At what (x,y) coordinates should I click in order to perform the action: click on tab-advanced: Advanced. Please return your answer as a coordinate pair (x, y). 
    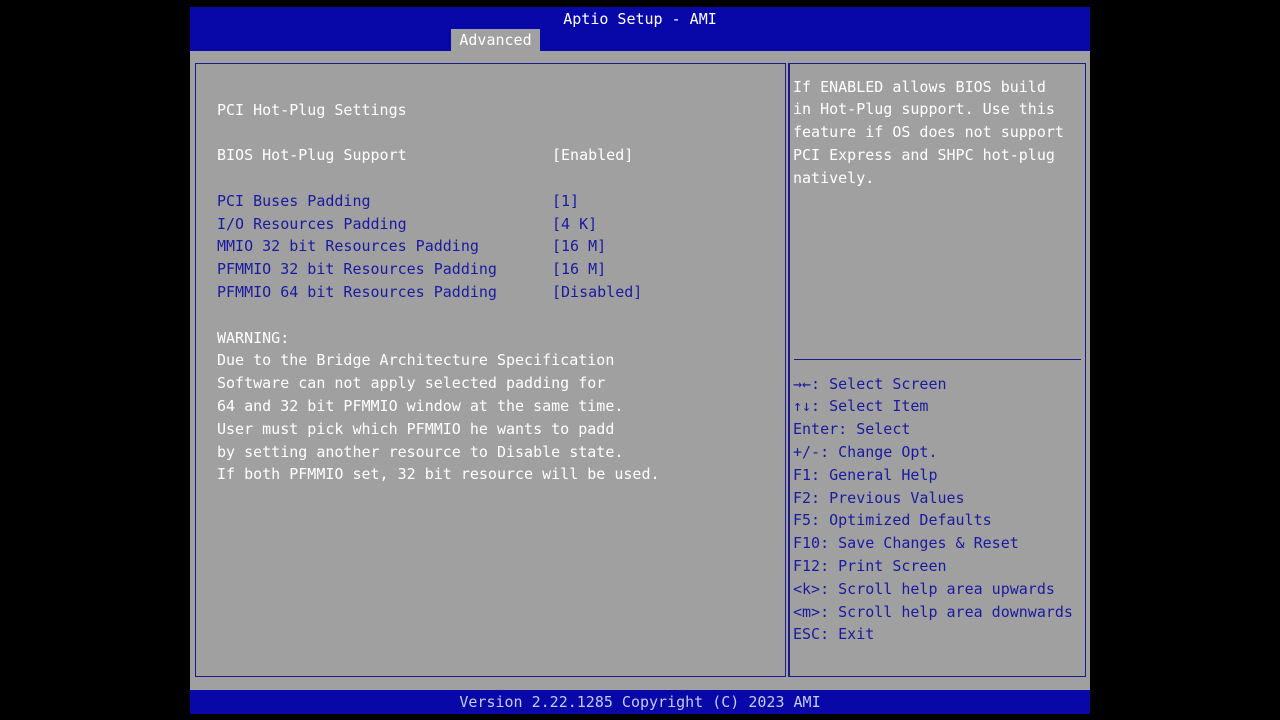
    Looking at the image, I should click on (495, 40).